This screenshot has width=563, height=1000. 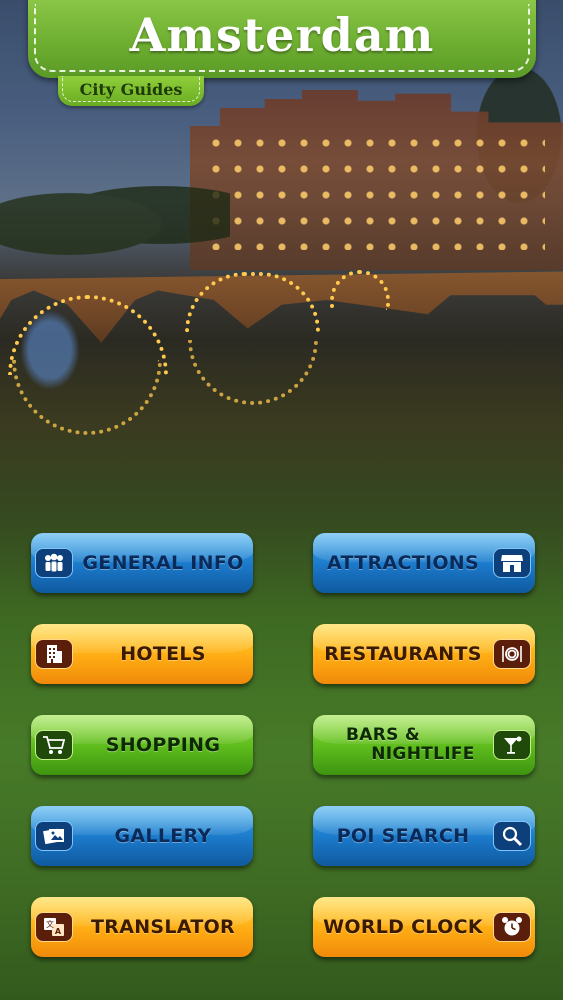 I want to click on svg-text: 文, so click(x=50, y=924).